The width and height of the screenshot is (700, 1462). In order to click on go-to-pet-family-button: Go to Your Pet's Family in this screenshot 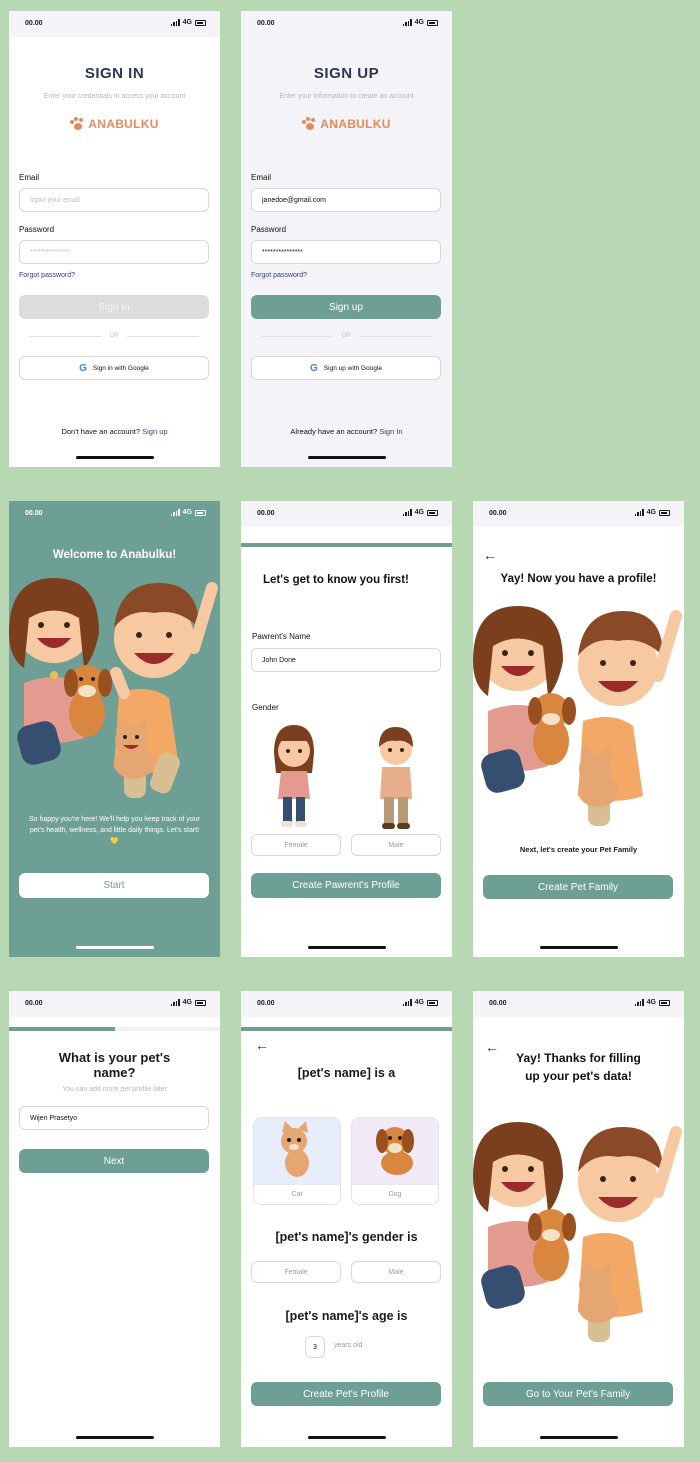, I will do `click(578, 1394)`.